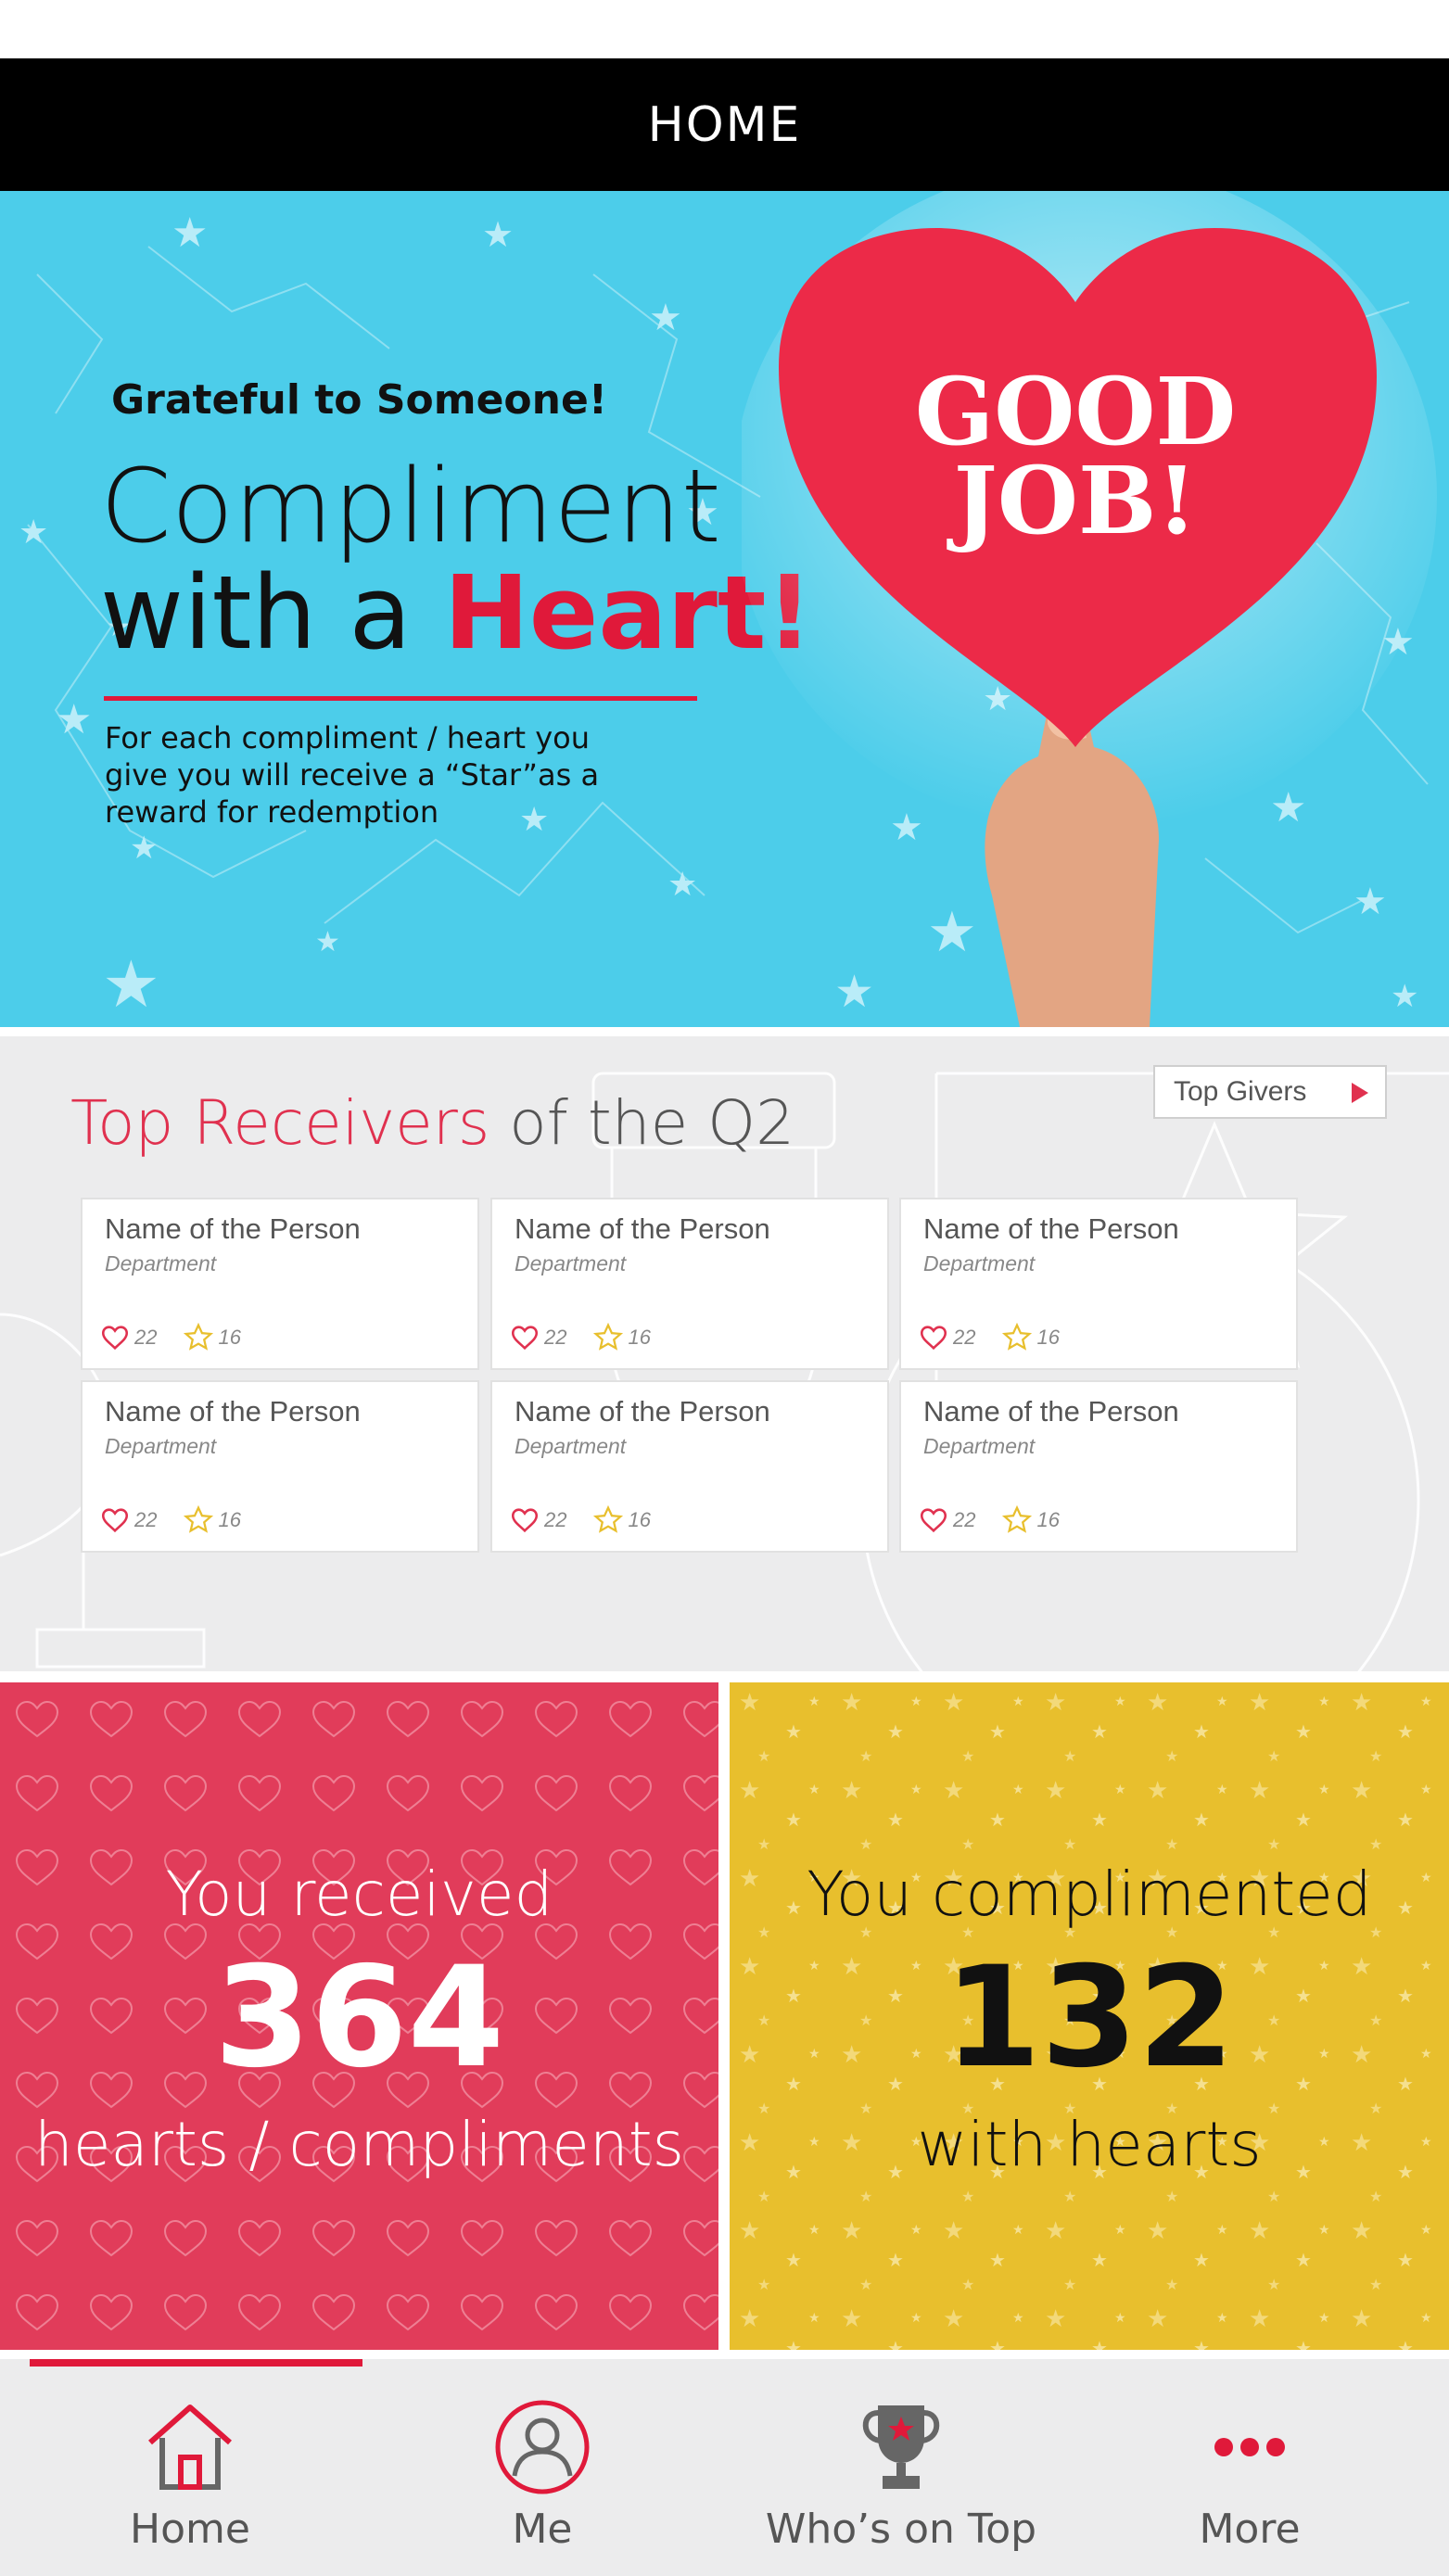 The image size is (1449, 2576). I want to click on trophy-icon, so click(901, 2447).